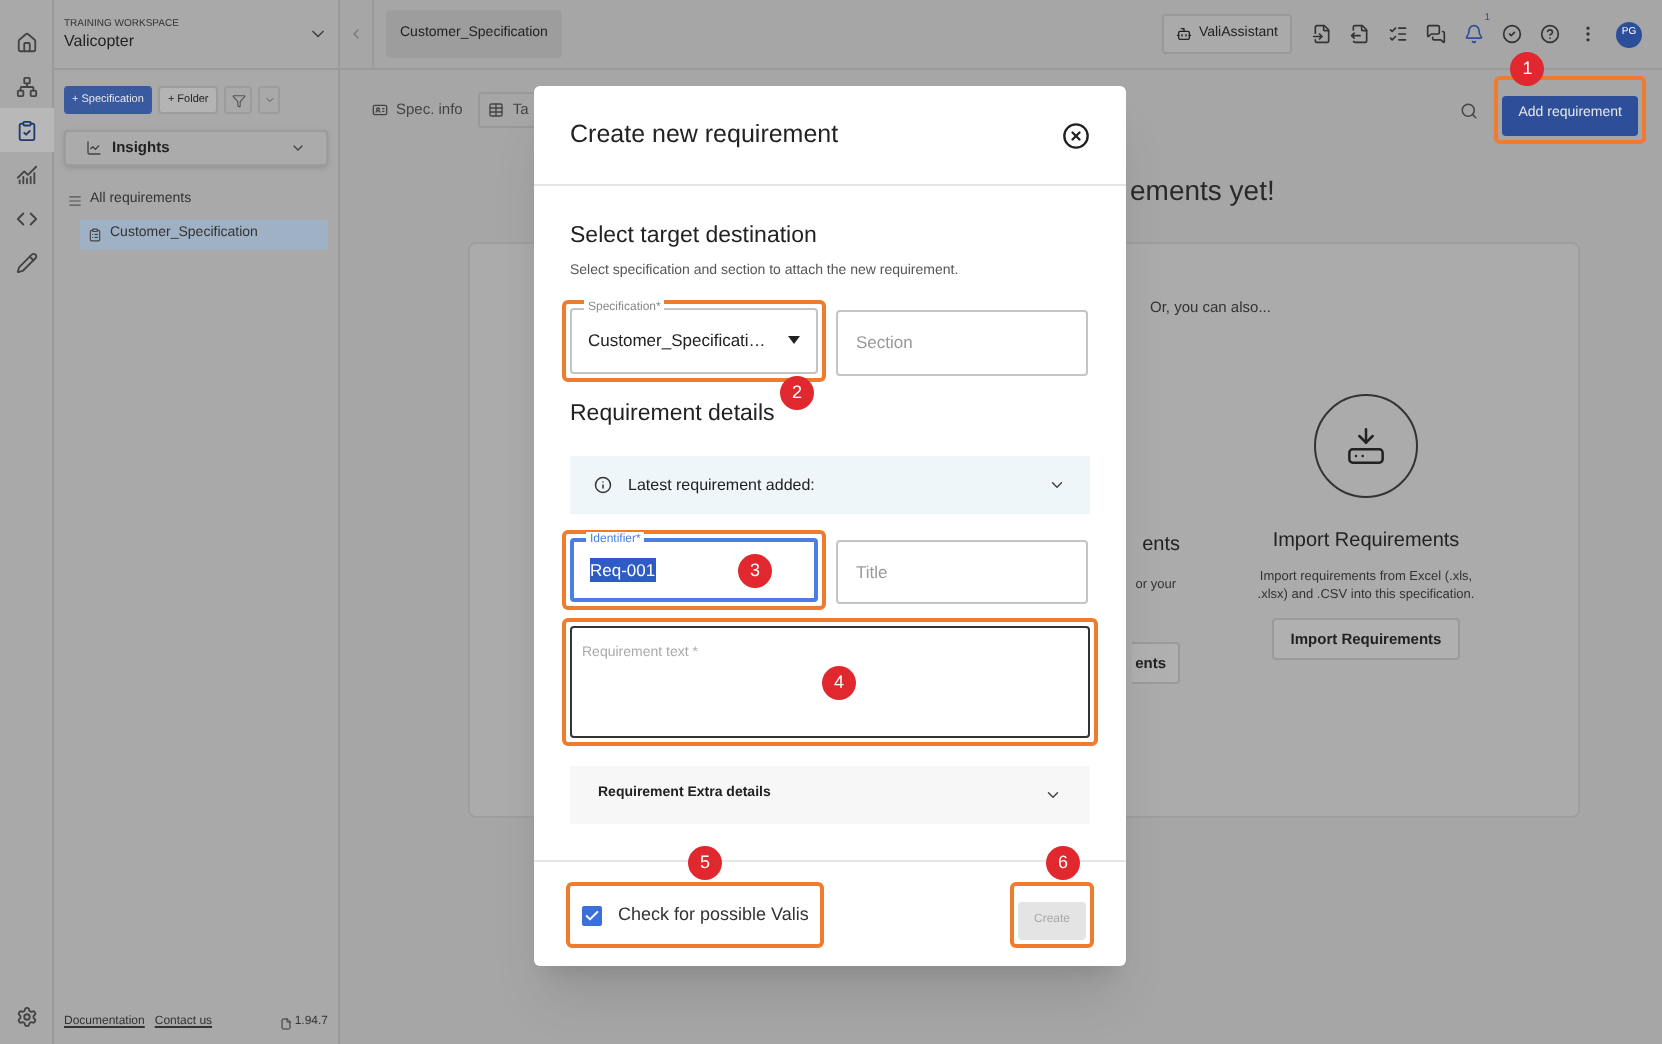 The height and width of the screenshot is (1044, 1662). Describe the element at coordinates (1398, 34) in the screenshot. I see `checklist-icon` at that location.